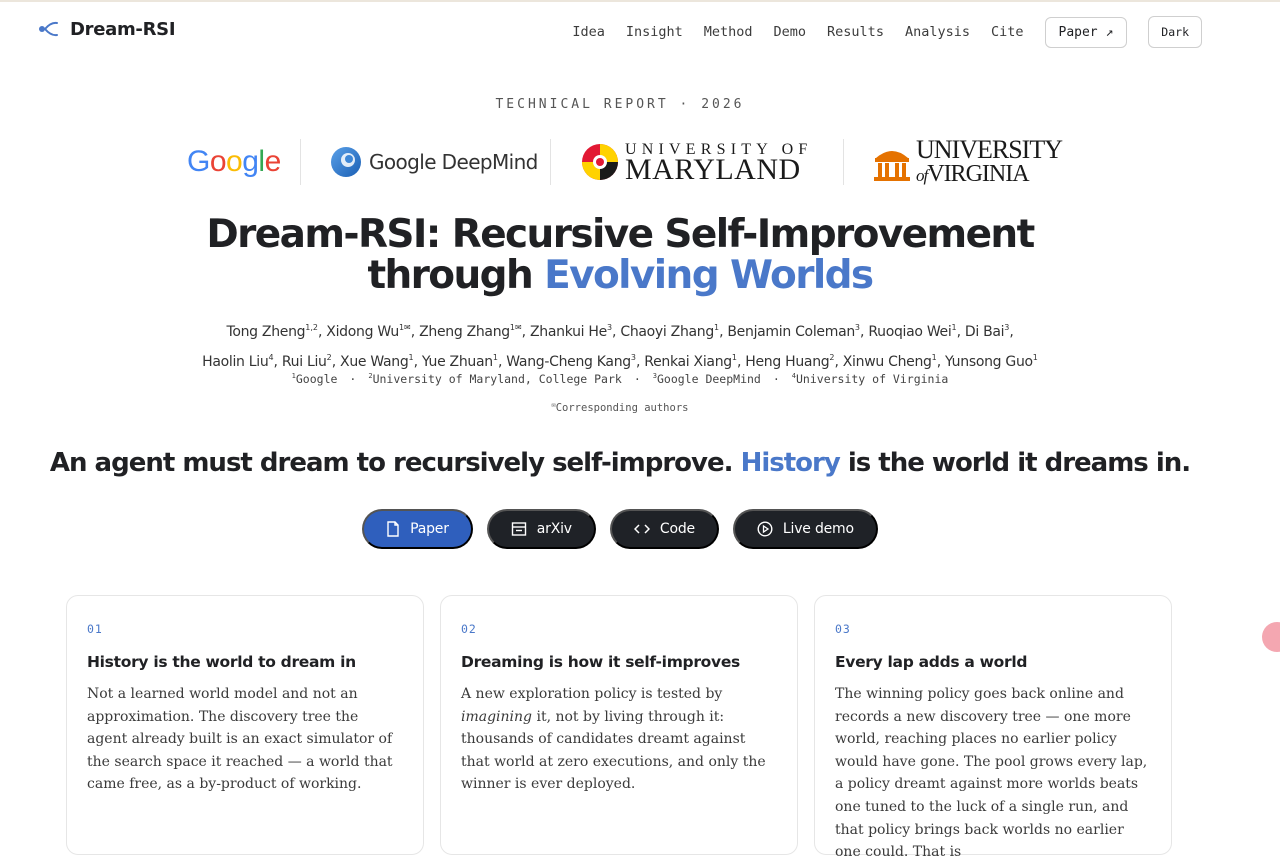 Image resolution: width=1280 pixels, height=864 pixels. What do you see at coordinates (789, 361) in the screenshot?
I see `author: Heng Huang2` at bounding box center [789, 361].